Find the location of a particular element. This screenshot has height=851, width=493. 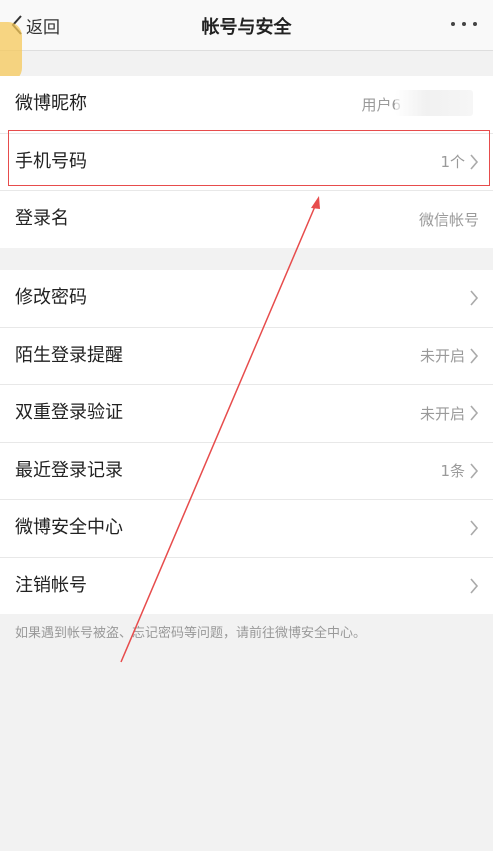

decorative-blob is located at coordinates (11, 52).